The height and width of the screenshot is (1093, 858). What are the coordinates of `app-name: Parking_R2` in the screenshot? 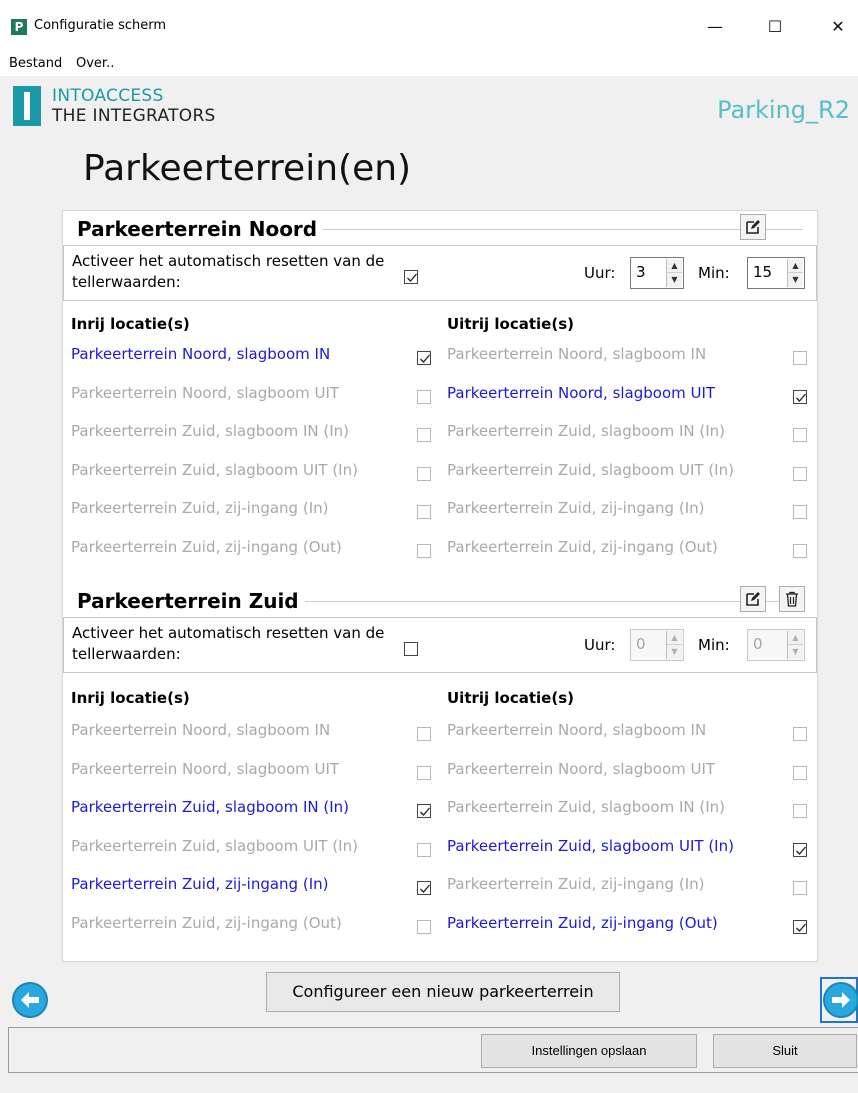 It's located at (783, 110).